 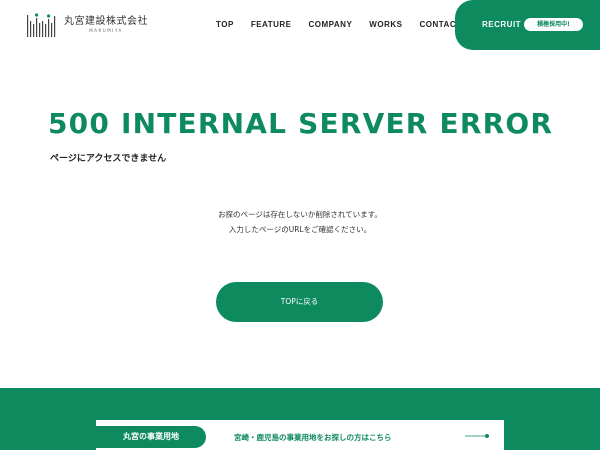 What do you see at coordinates (225, 24) in the screenshot?
I see `nav-top: TOP` at bounding box center [225, 24].